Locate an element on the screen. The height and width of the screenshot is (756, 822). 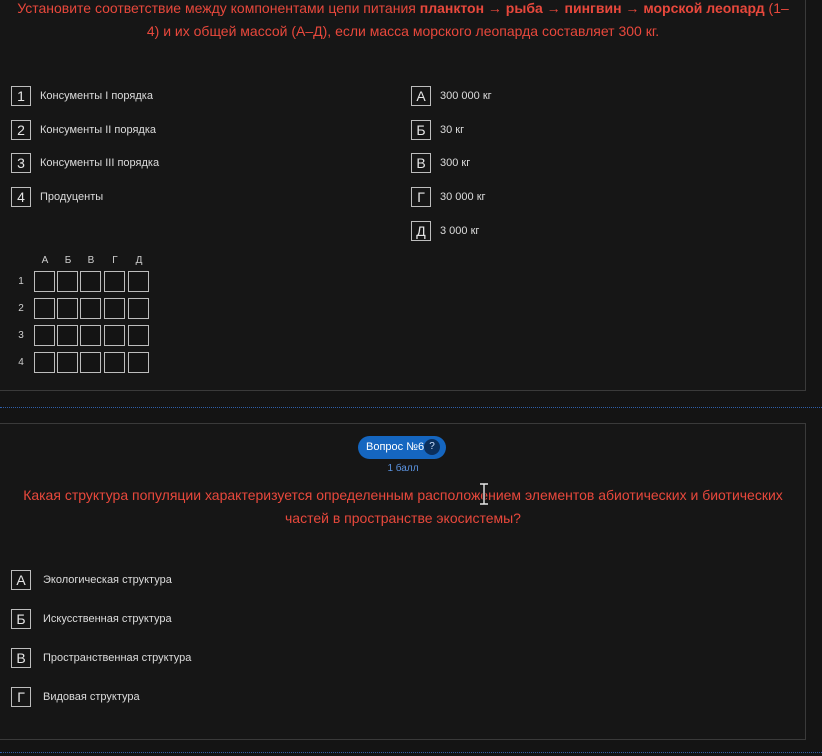
right-item-label: 300 кг is located at coordinates (455, 163).